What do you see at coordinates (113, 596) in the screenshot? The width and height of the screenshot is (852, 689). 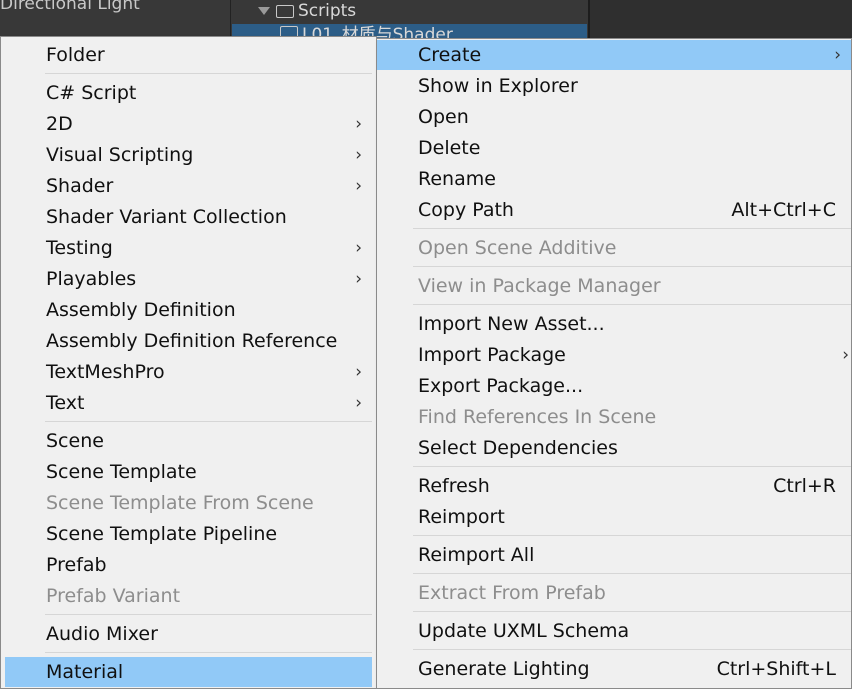 I see `menu-item-prefab-variant: Prefab Variant` at bounding box center [113, 596].